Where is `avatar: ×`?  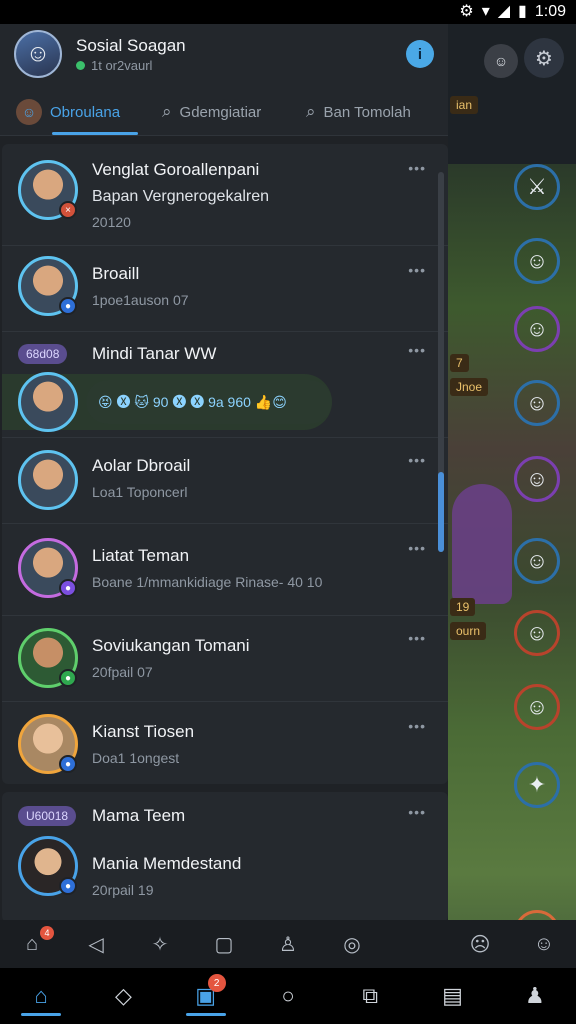
avatar: × is located at coordinates (48, 190).